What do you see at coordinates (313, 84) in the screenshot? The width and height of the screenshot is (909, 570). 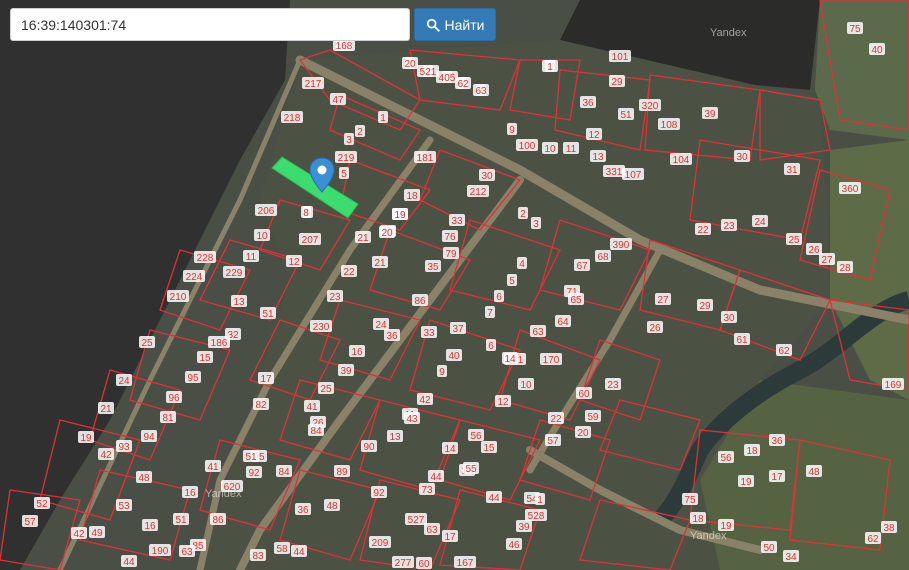 I see `parcel-label: 217` at bounding box center [313, 84].